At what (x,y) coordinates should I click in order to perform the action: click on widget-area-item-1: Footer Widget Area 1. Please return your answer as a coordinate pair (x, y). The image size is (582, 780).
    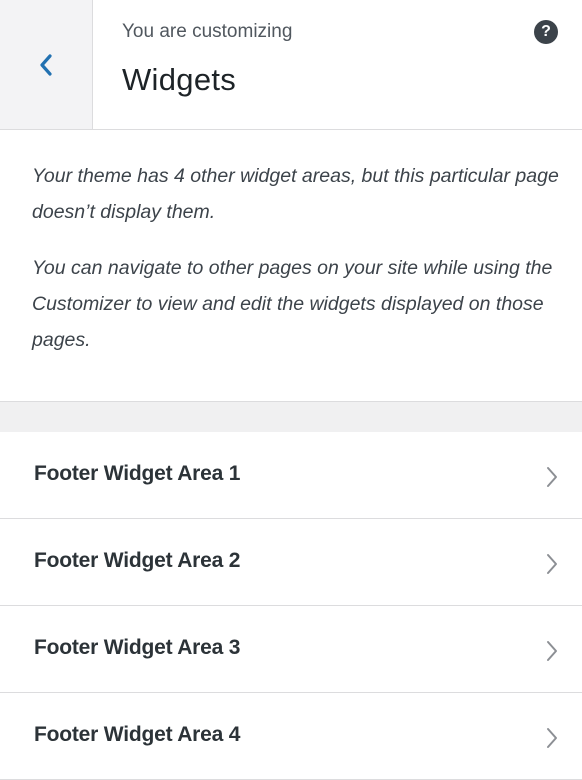
    Looking at the image, I should click on (291, 475).